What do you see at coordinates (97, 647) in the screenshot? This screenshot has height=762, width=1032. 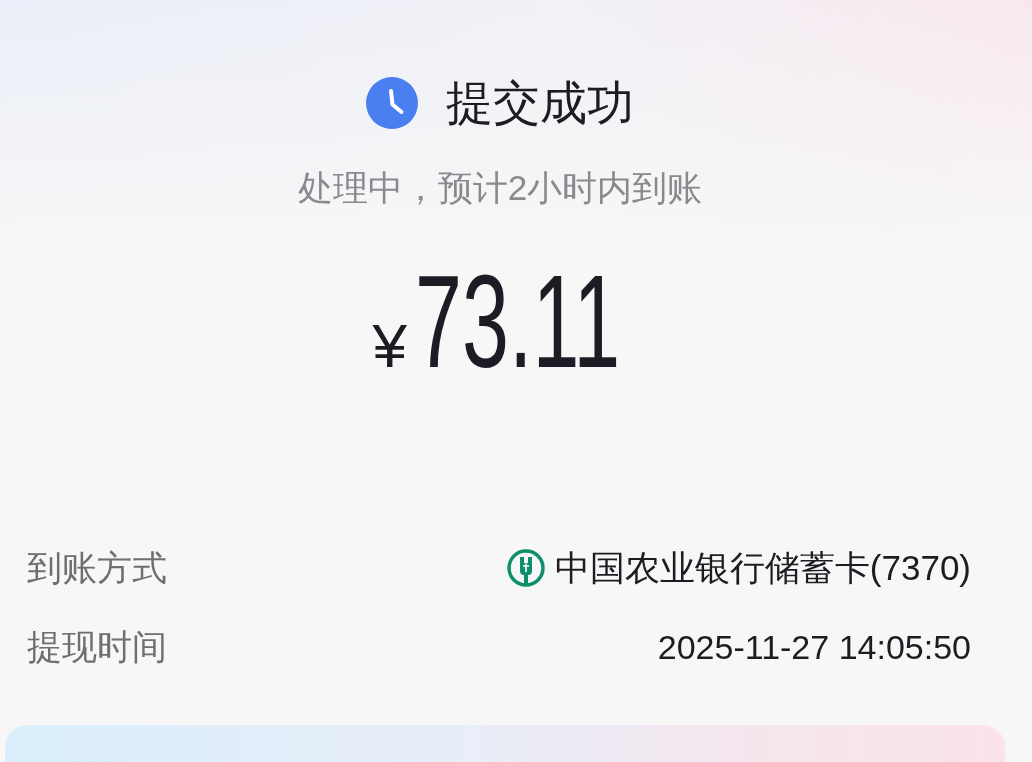 I see `detail-label: 提现时间` at bounding box center [97, 647].